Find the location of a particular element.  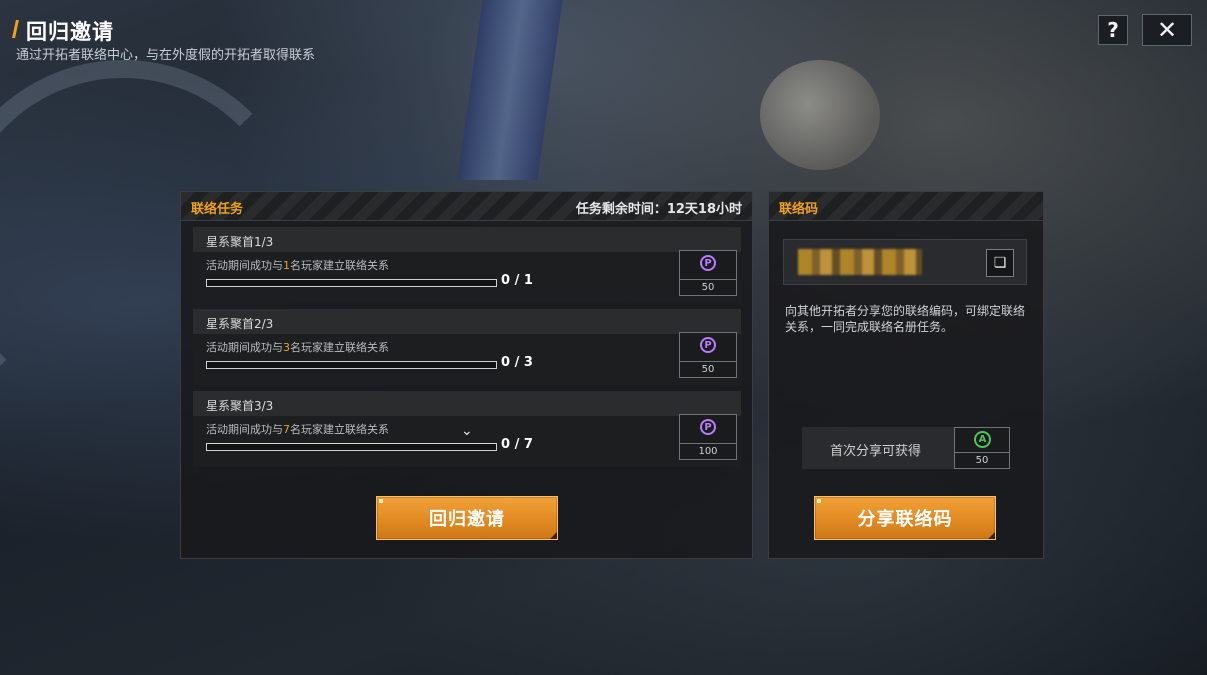

background-dome is located at coordinates (820, 115).